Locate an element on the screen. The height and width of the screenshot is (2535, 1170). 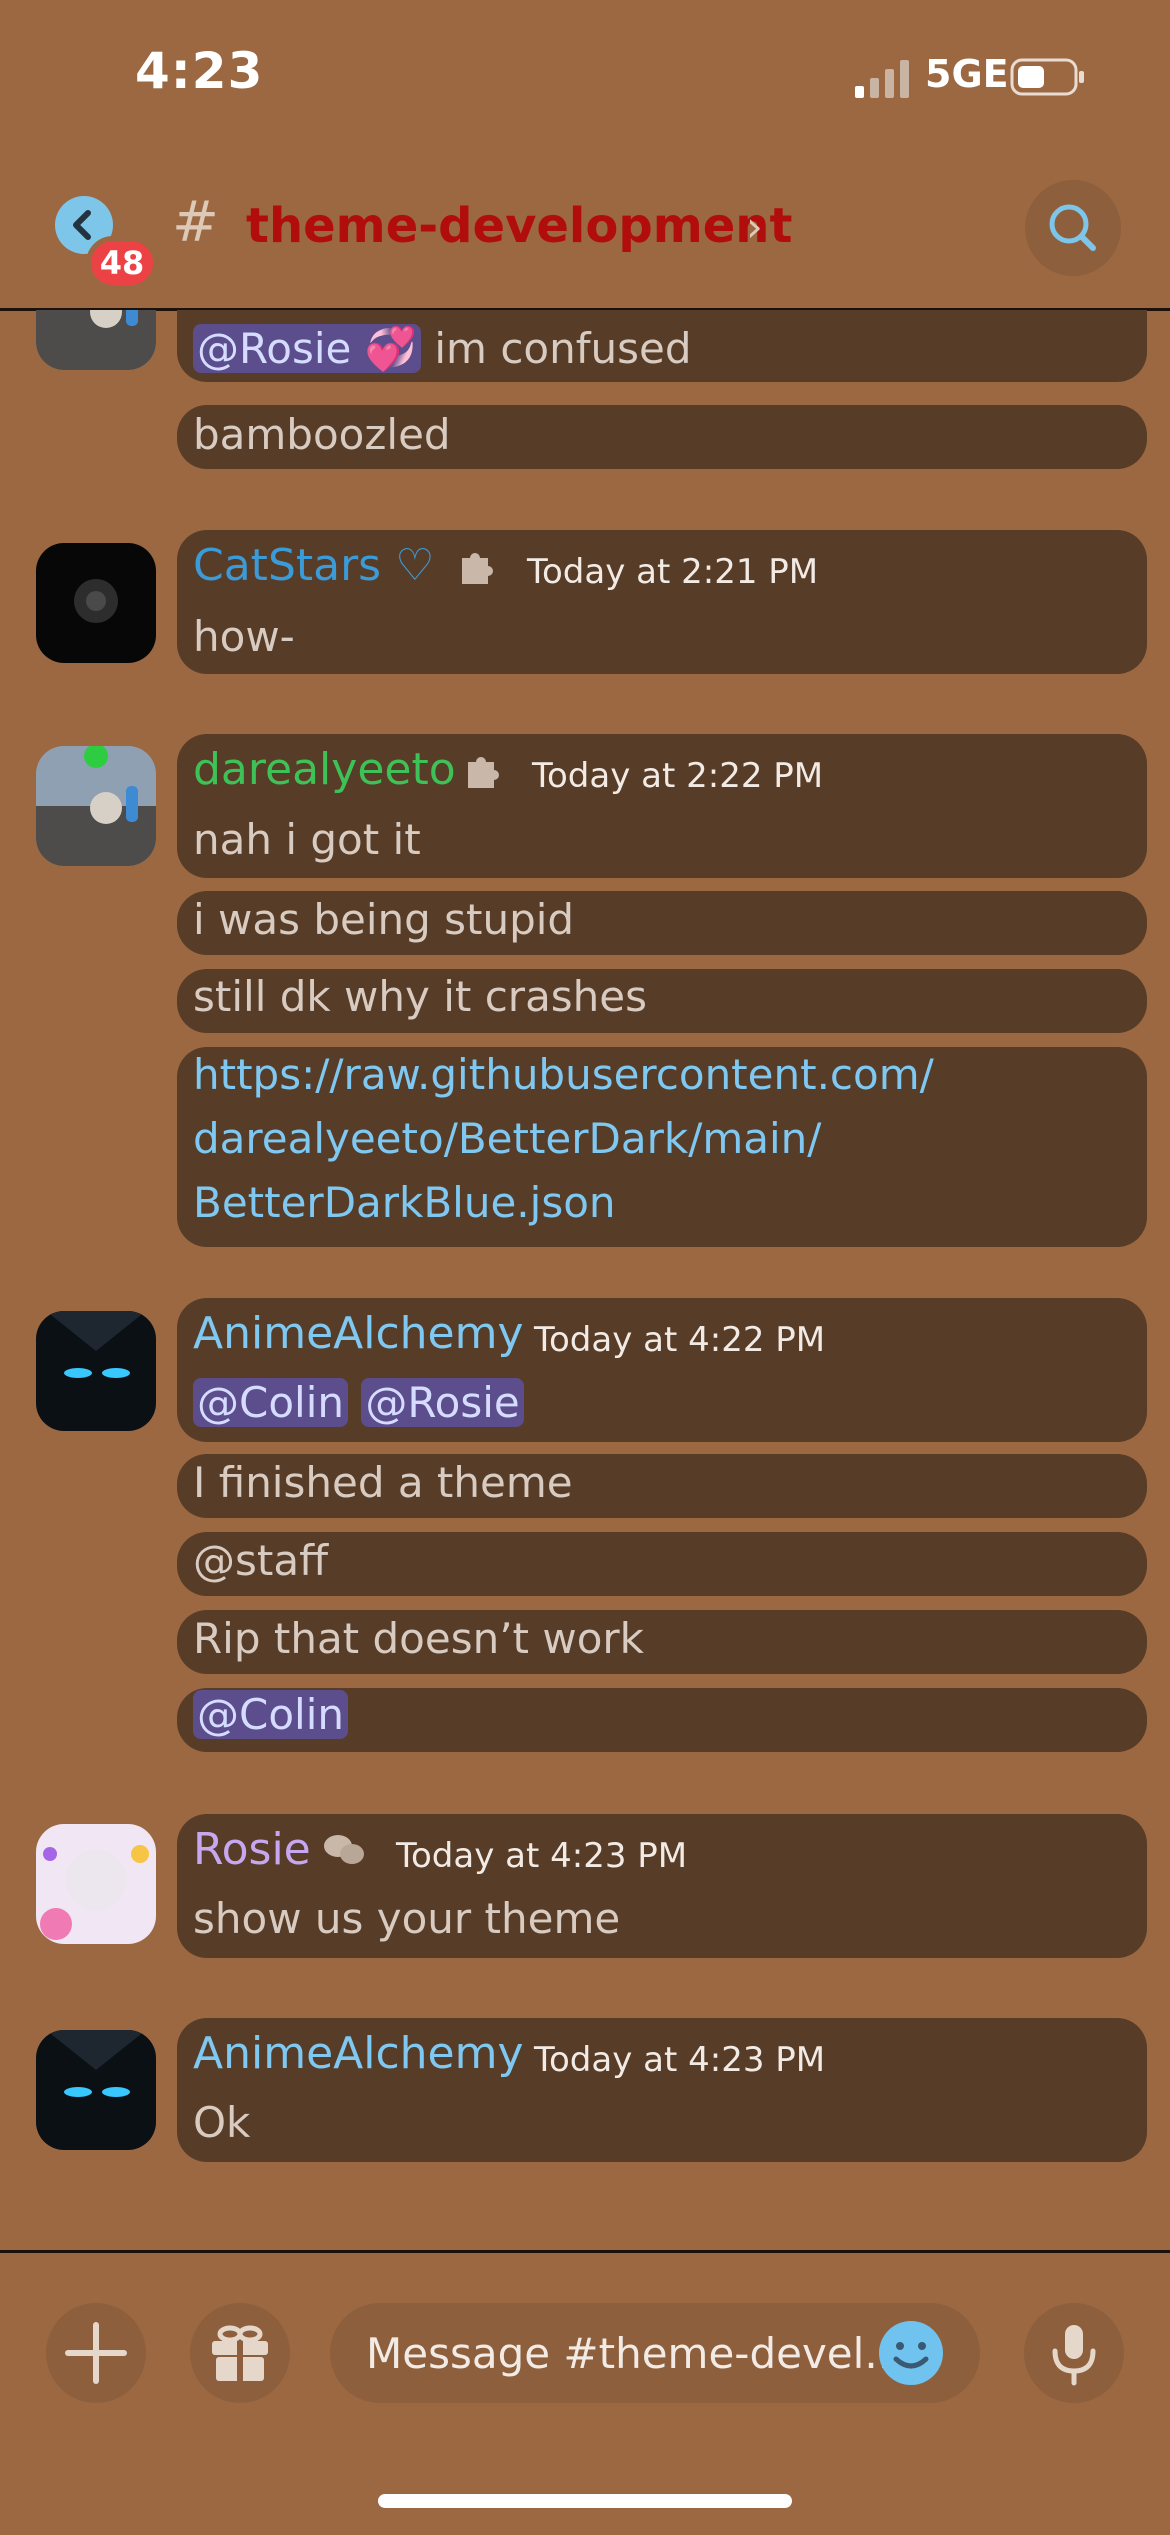
emoji-icon is located at coordinates (911, 2353).